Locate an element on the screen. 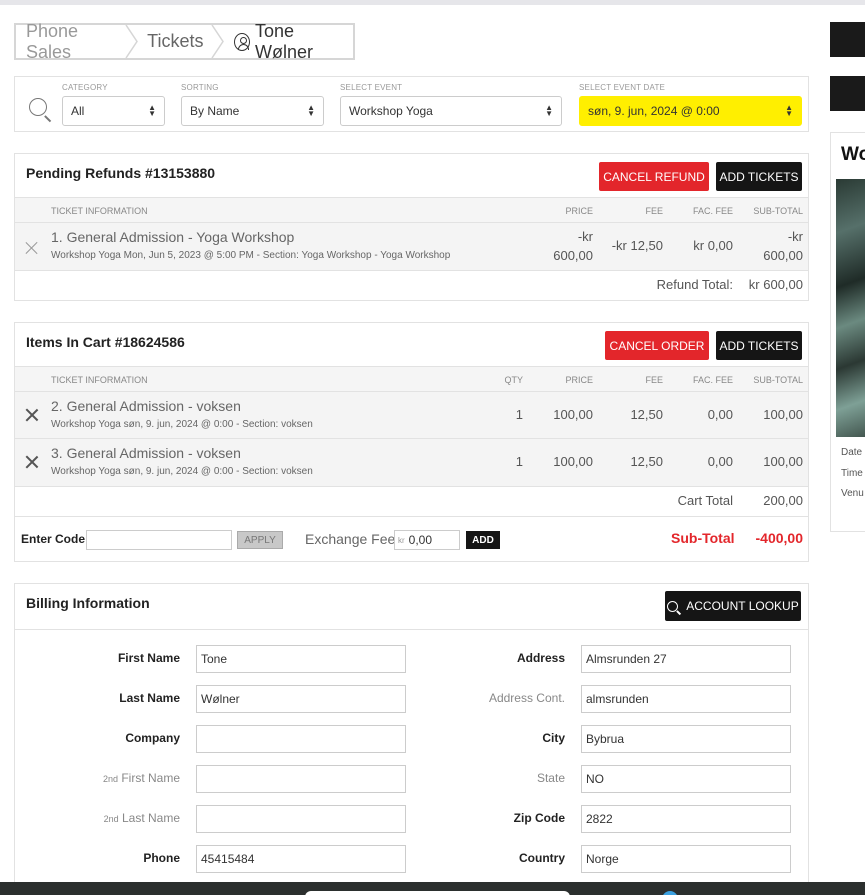  second-last-name-input is located at coordinates (301, 819).